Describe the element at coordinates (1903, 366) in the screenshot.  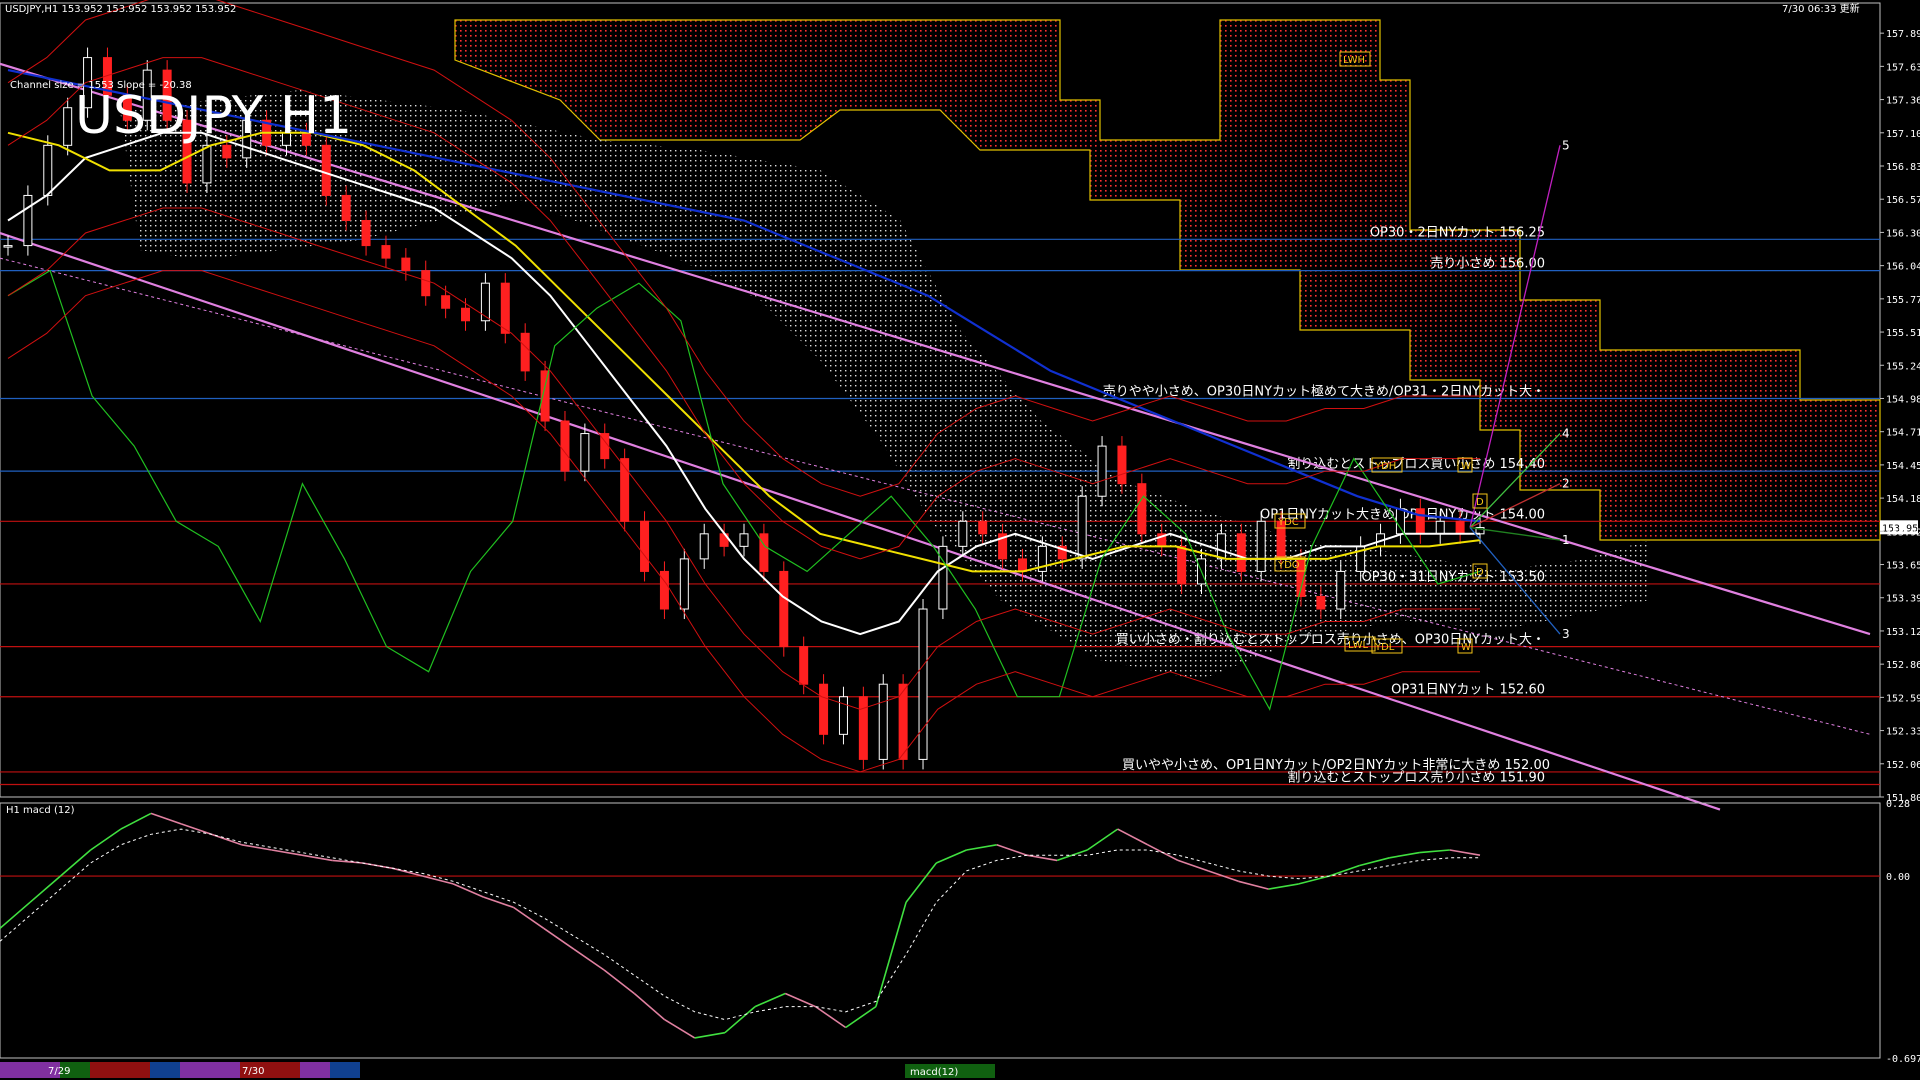
I see `y-tick-label: 155.245` at that location.